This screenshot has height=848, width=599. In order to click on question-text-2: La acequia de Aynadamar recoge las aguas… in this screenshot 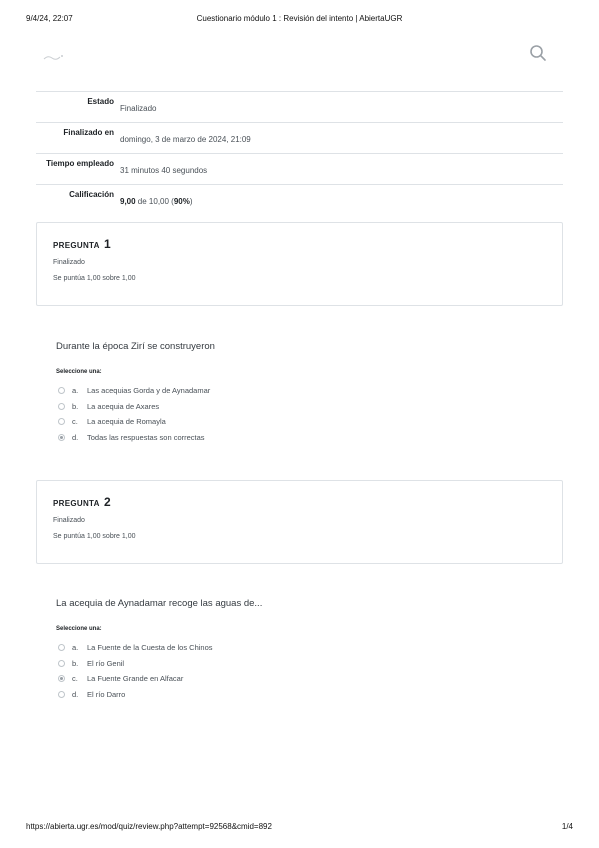, I will do `click(159, 603)`.